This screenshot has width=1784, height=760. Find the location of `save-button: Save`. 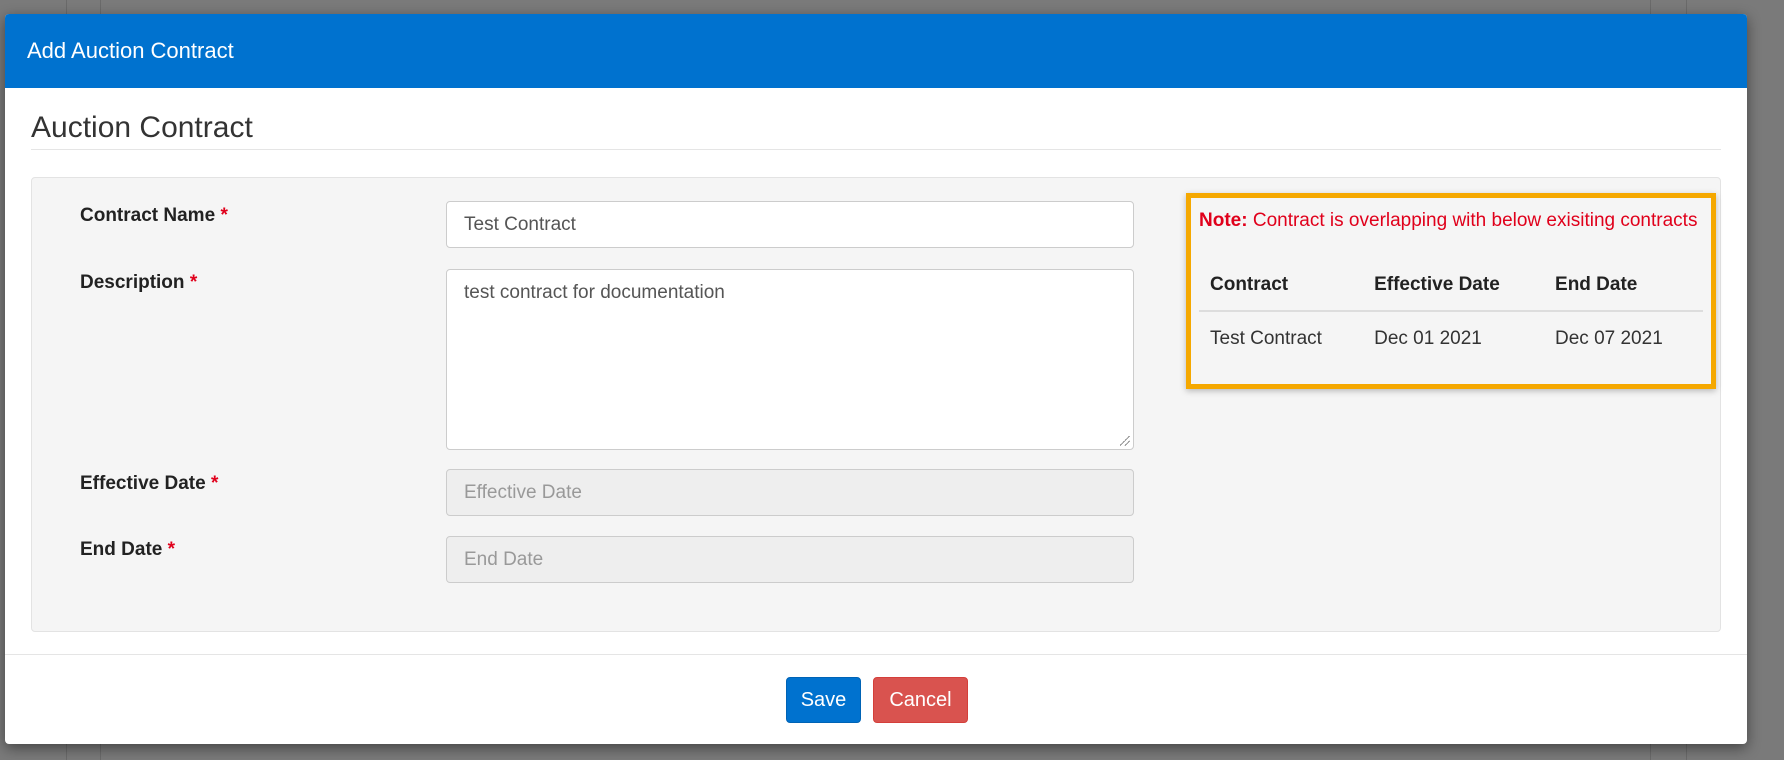

save-button: Save is located at coordinates (823, 700).